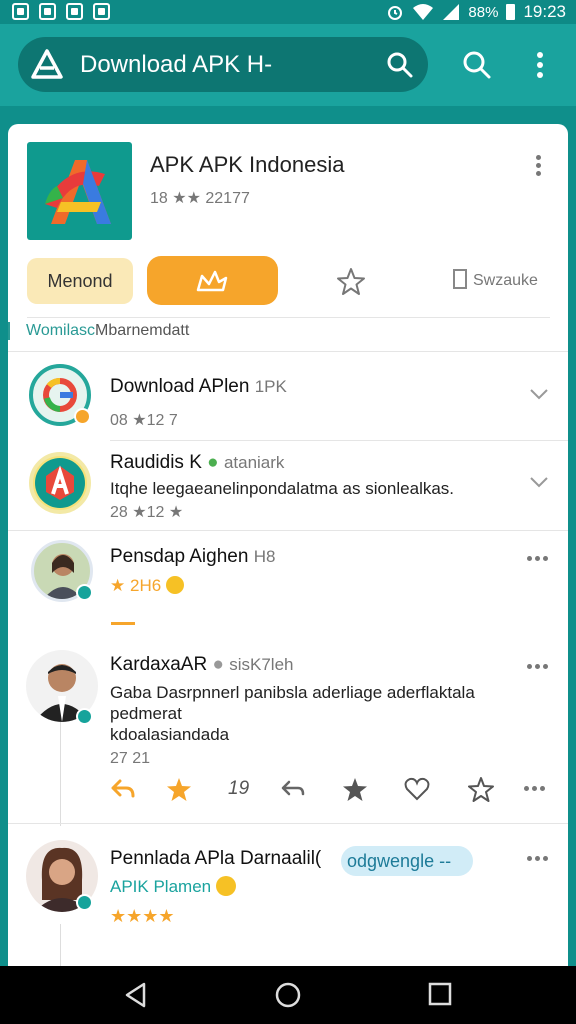 This screenshot has height=1024, width=576. Describe the element at coordinates (130, 758) in the screenshot. I see `review-meta: 27 21` at that location.